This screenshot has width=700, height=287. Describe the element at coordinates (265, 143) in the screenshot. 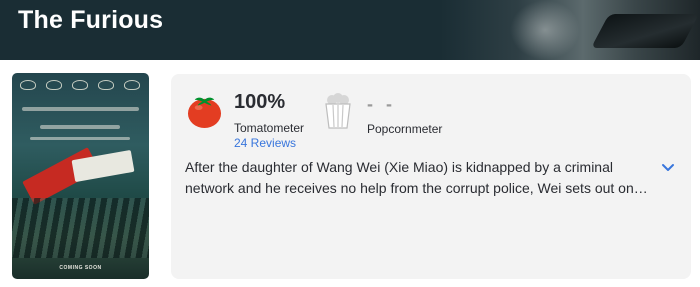

I see `reviews-count-link: 24 Reviews` at that location.